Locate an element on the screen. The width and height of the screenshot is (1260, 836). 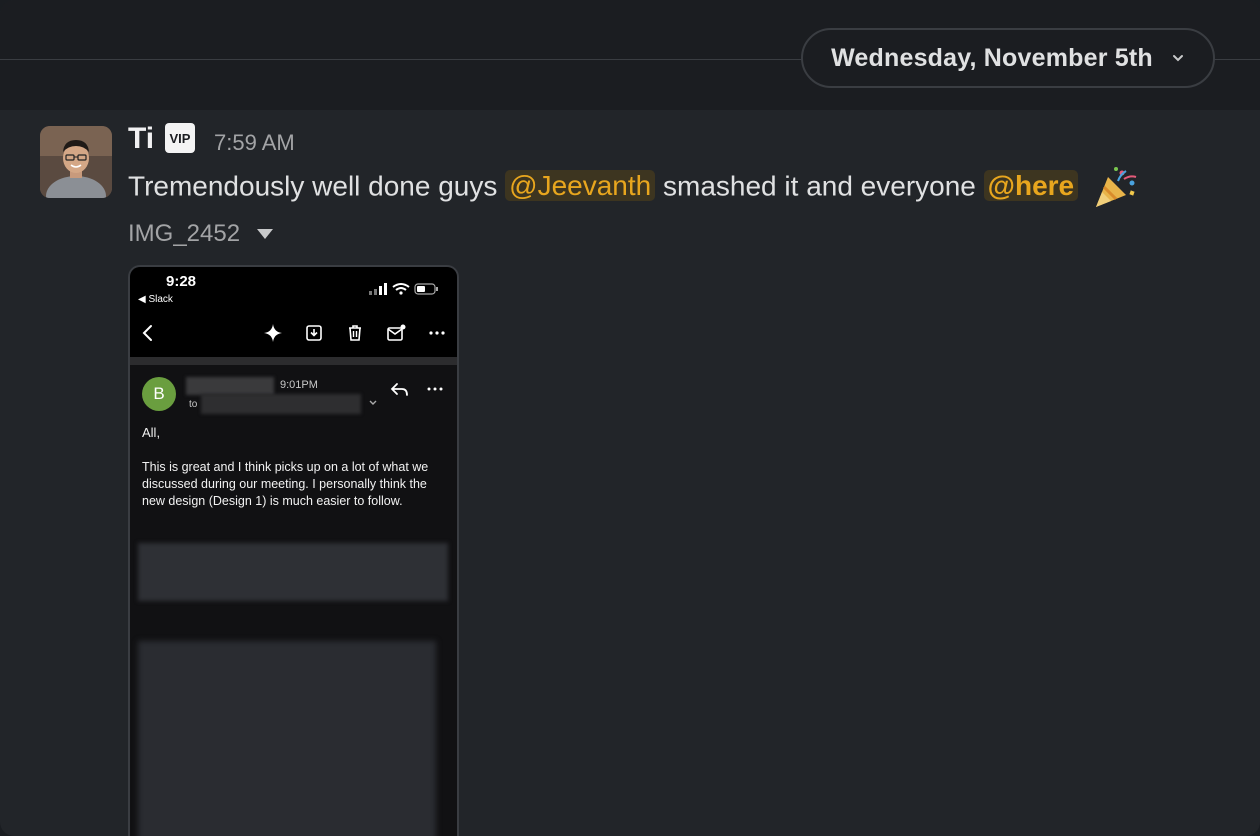
back-to-app-label: ◀ Slack is located at coordinates (155, 299).